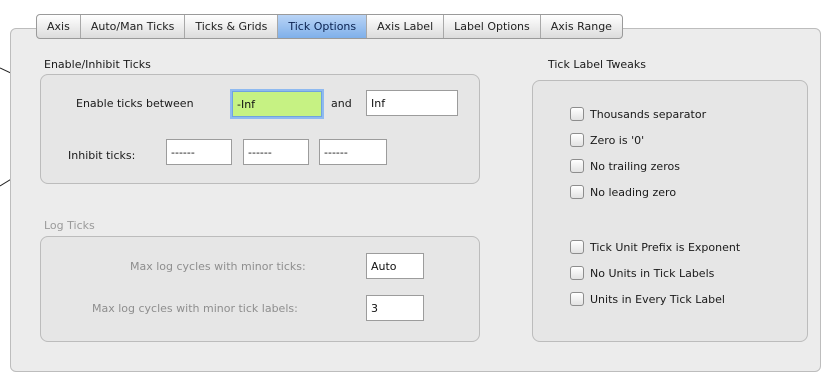  I want to click on enable-inhibit-title: Enable/Inhibit Ticks, so click(97, 64).